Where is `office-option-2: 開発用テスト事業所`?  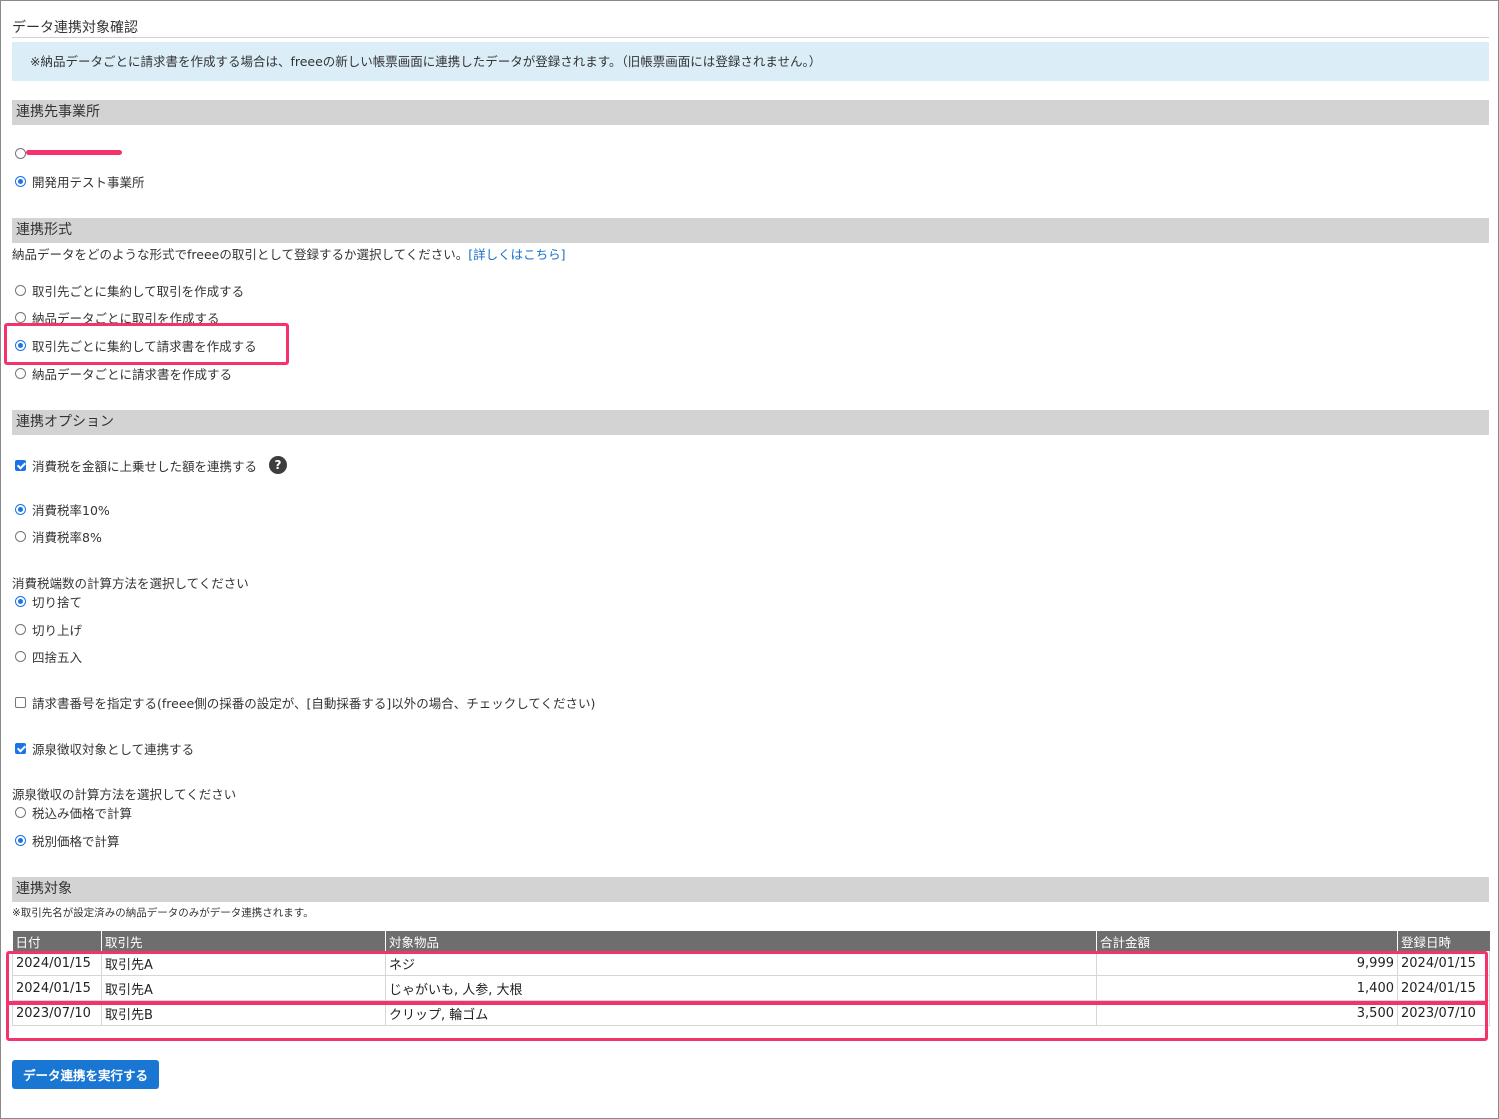
office-option-2: 開発用テスト事業所 is located at coordinates (80, 181).